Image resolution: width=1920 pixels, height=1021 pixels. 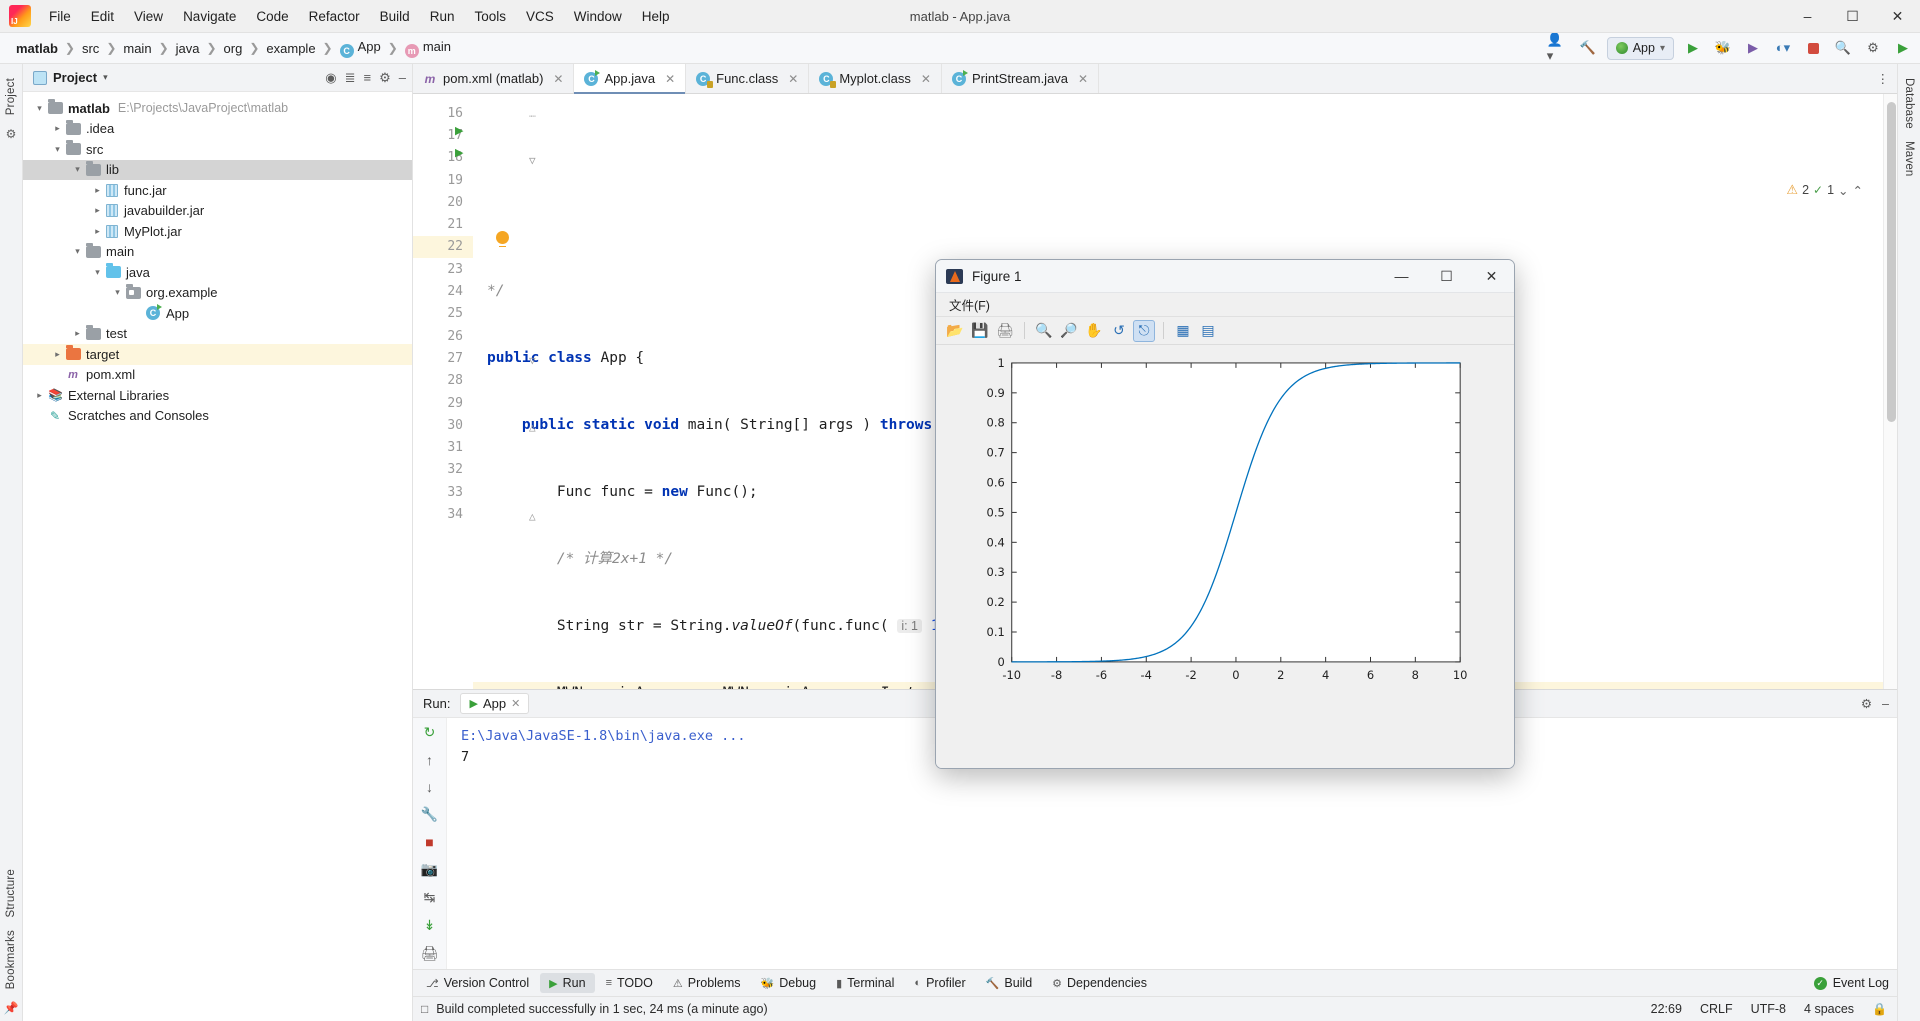 I want to click on bottom-item-todo: ≡ TODO, so click(x=629, y=983).